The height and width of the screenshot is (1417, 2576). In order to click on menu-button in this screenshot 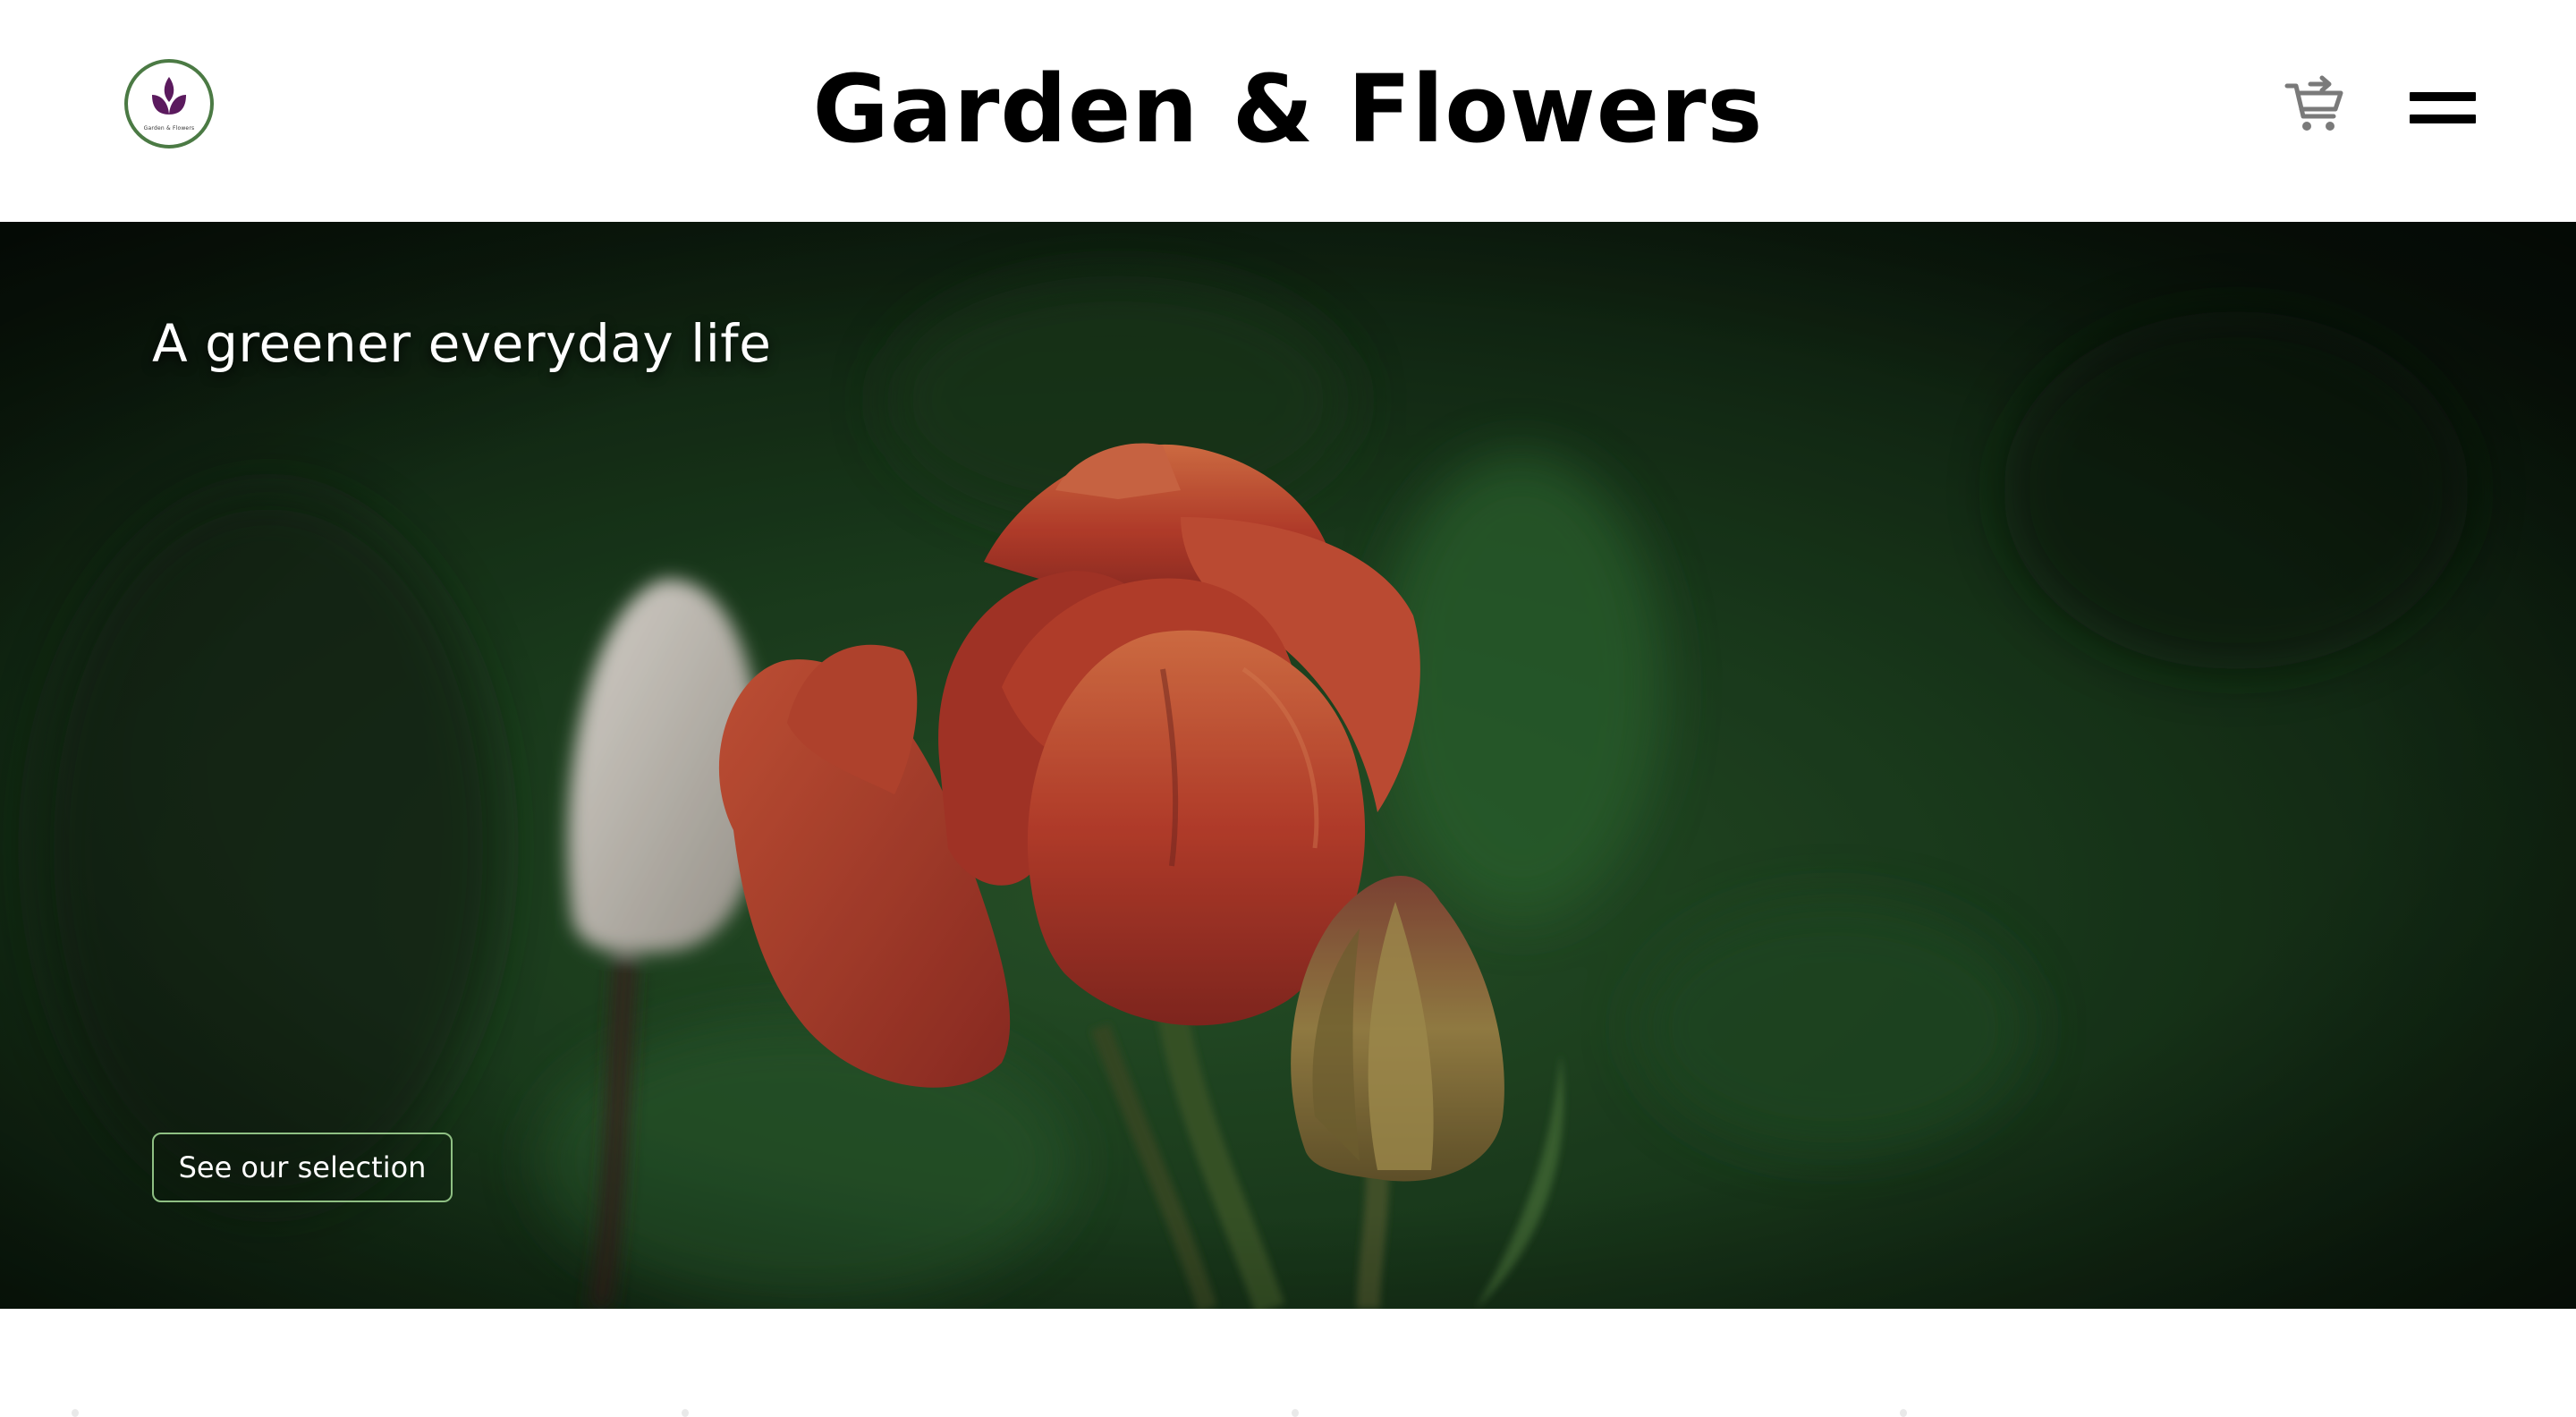, I will do `click(2443, 109)`.